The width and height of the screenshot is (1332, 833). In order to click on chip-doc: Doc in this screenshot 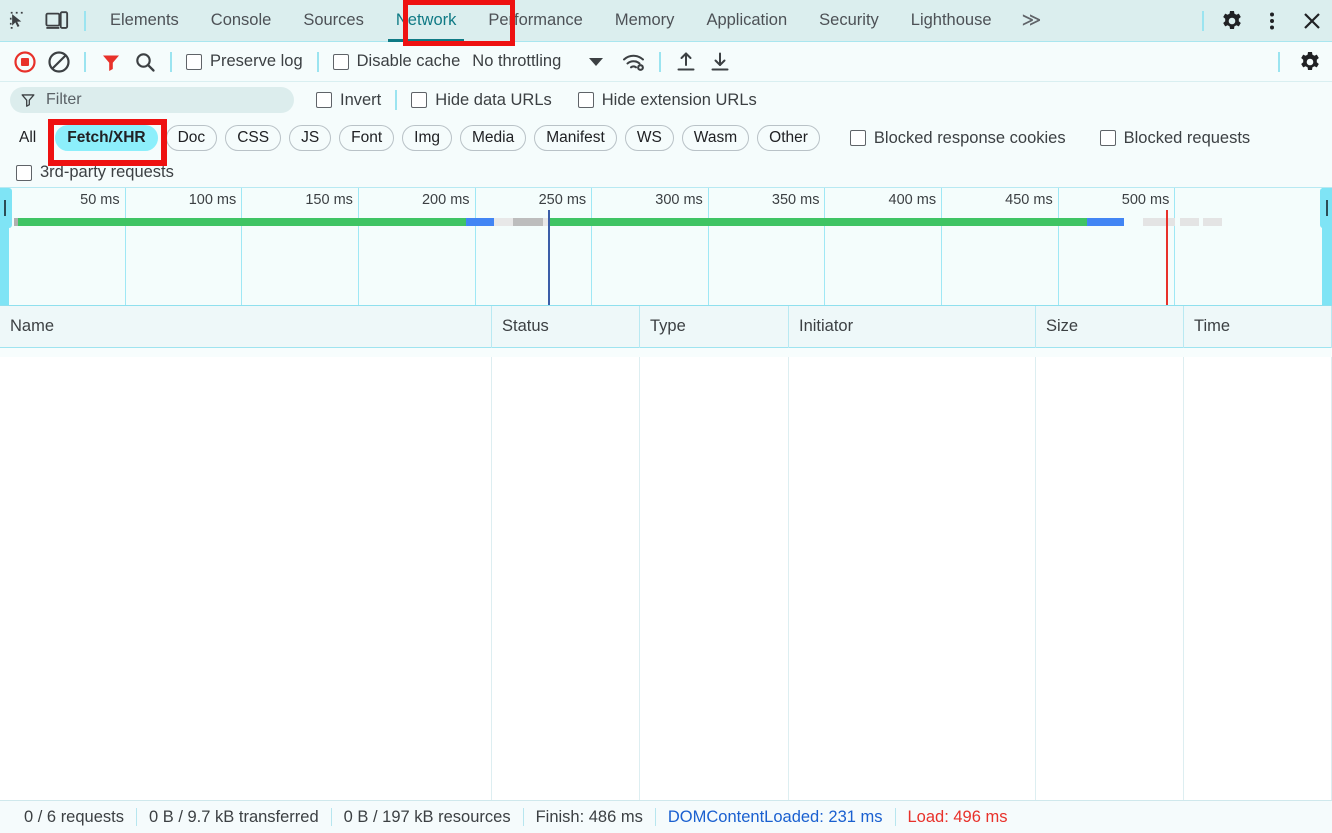, I will do `click(191, 138)`.